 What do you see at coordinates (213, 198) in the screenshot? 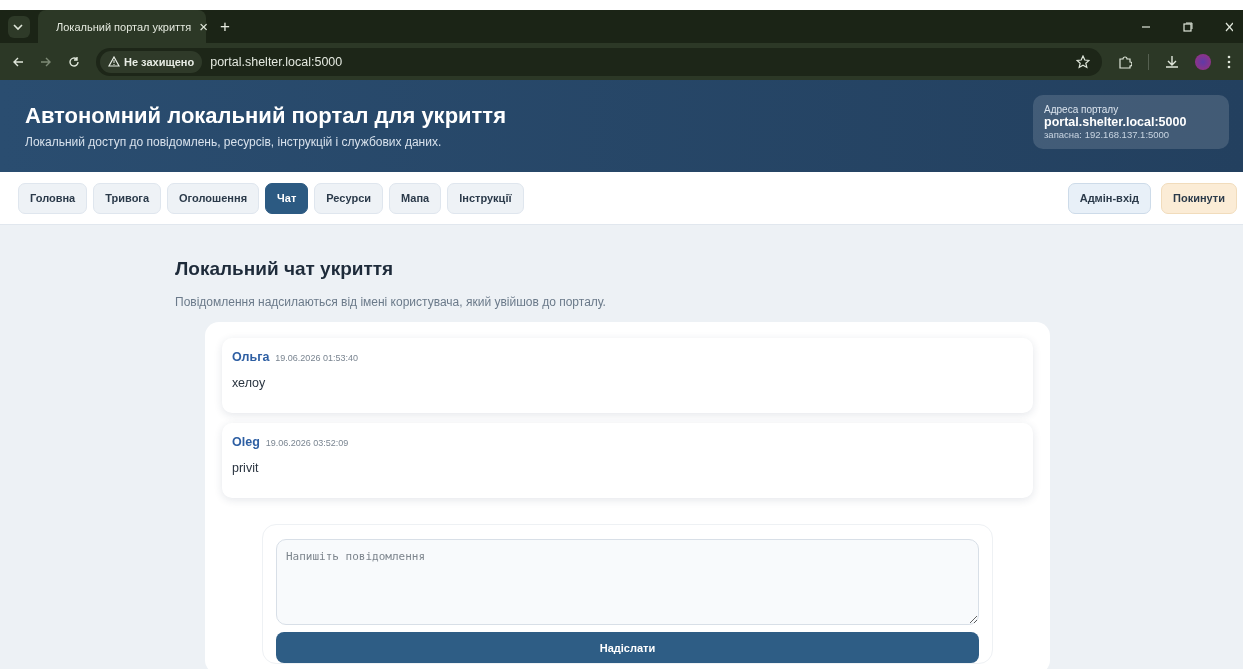
I see `nav-tab: Оголошення` at bounding box center [213, 198].